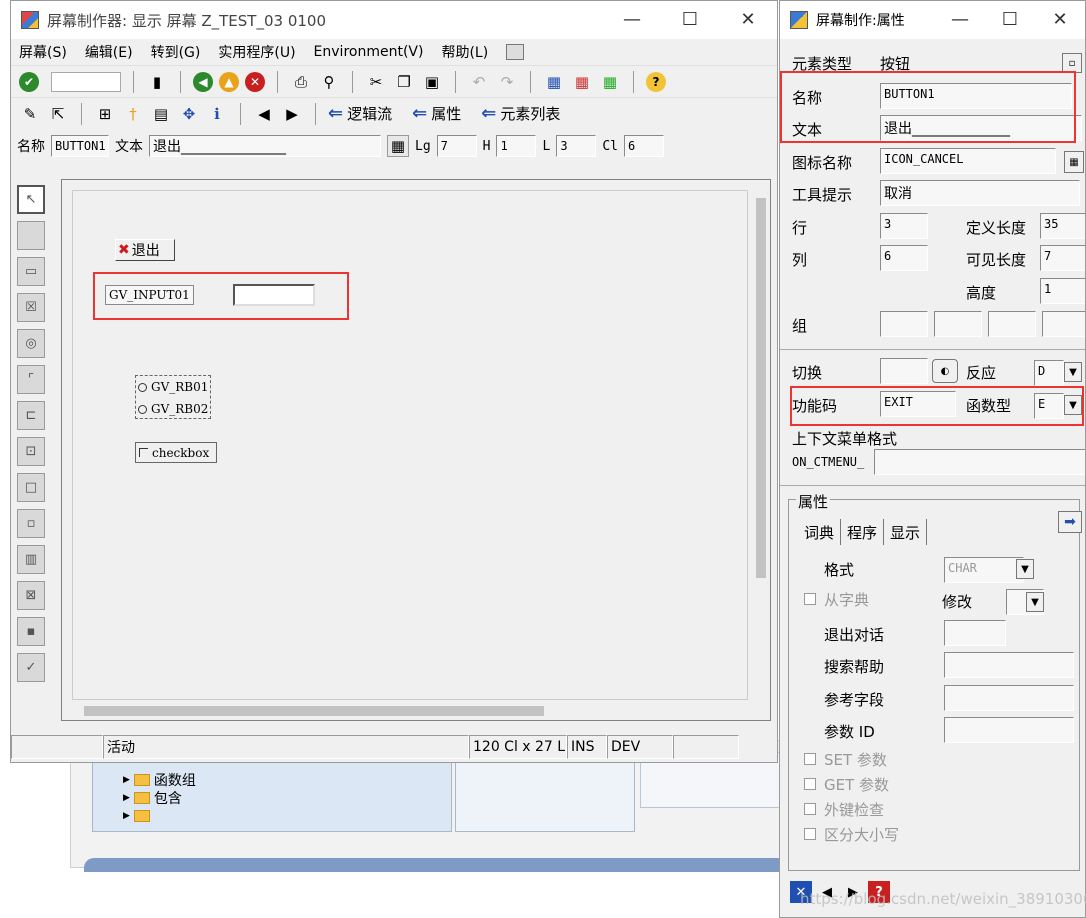  Describe the element at coordinates (1072, 63) in the screenshot. I see `element-type-icon: ▫` at that location.